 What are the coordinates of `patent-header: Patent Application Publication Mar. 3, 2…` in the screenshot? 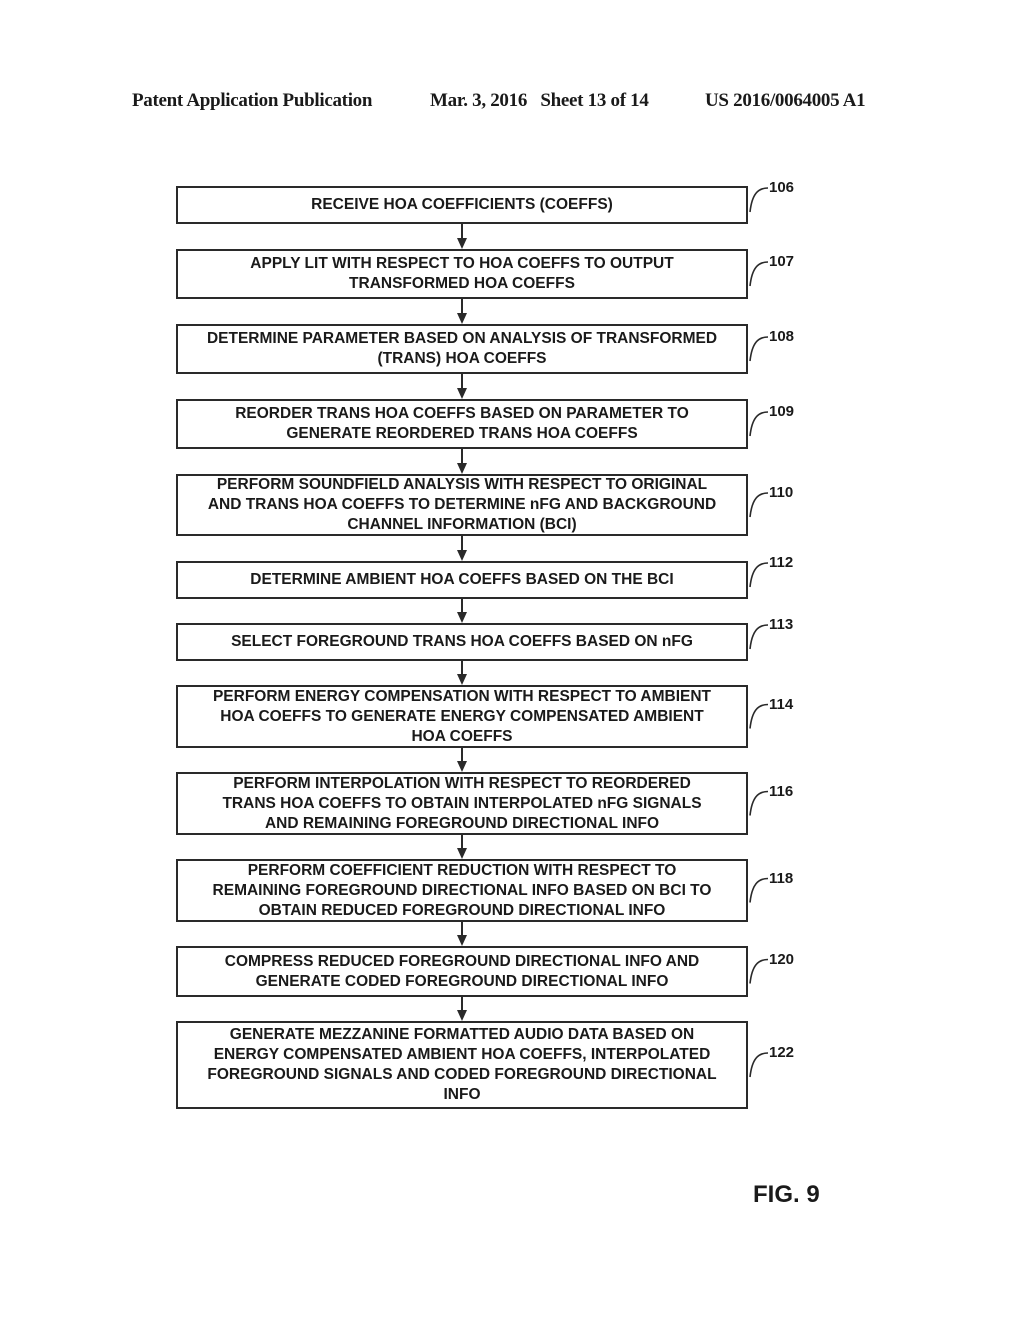 It's located at (512, 102).